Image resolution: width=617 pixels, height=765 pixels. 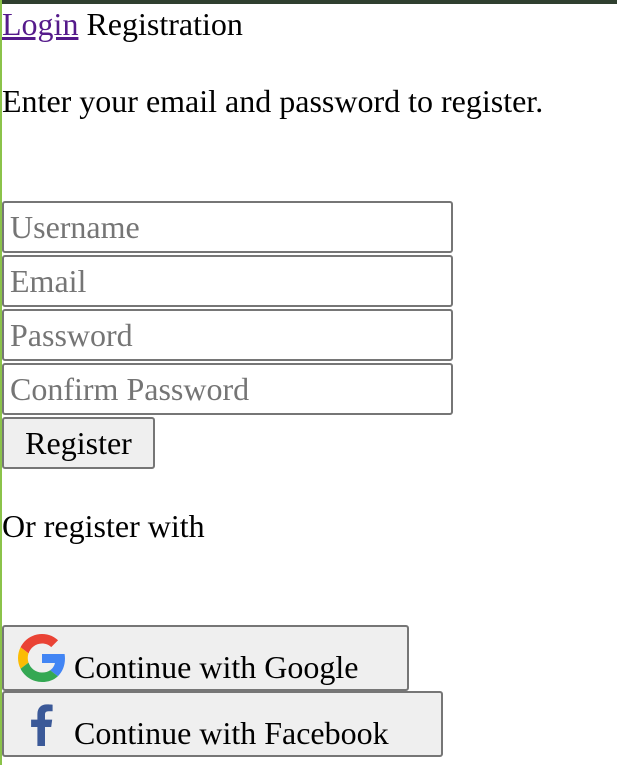 I want to click on email-input, so click(x=227, y=281).